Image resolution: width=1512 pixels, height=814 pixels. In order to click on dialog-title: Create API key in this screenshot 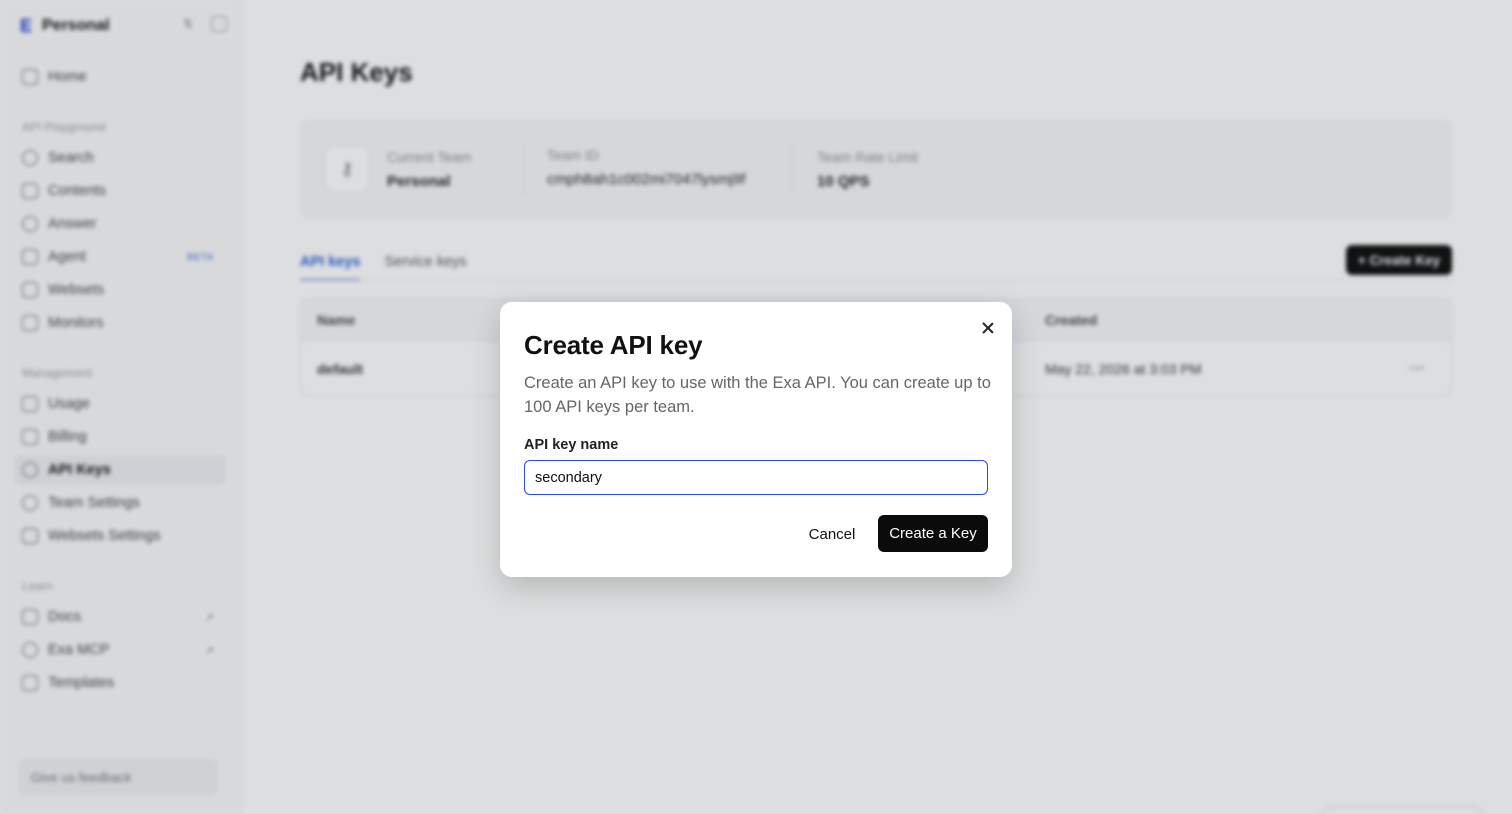, I will do `click(613, 345)`.